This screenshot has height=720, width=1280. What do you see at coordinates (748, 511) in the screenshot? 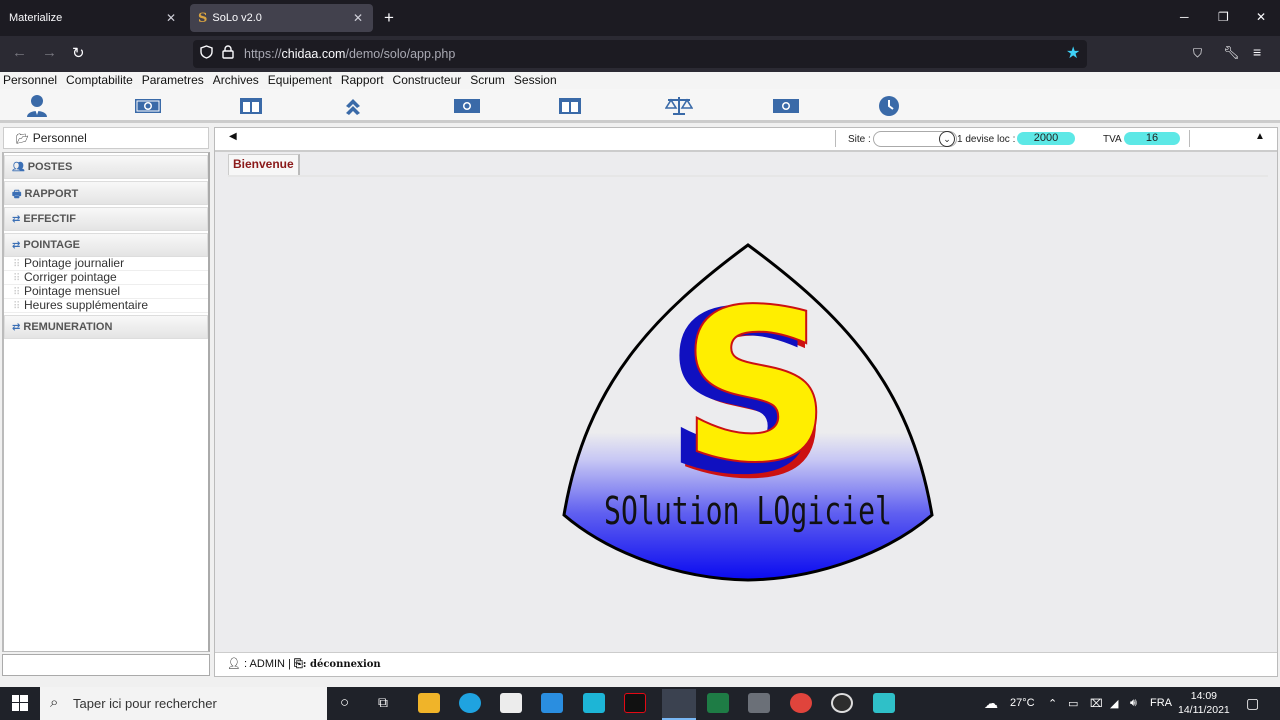
I see `logo-text: SOlution LOgiciel` at bounding box center [748, 511].